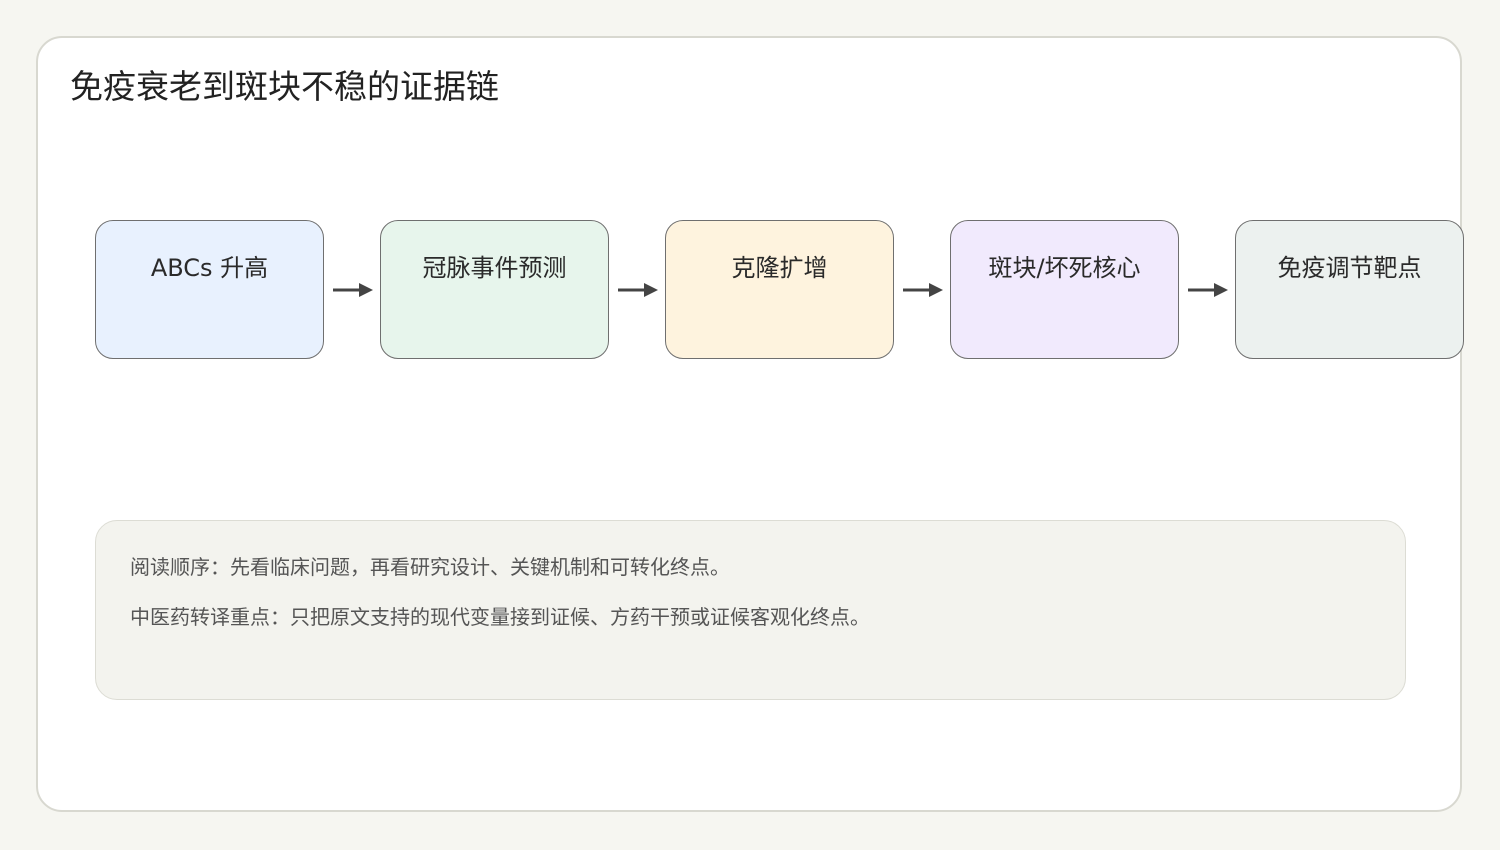 The height and width of the screenshot is (850, 1500). Describe the element at coordinates (209, 268) in the screenshot. I see `step-label: ABCs 升高` at that location.